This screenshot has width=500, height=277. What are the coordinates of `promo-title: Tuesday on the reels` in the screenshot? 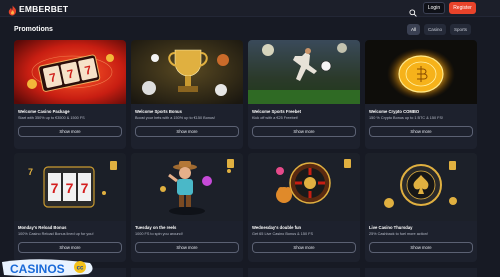 It's located at (156, 227).